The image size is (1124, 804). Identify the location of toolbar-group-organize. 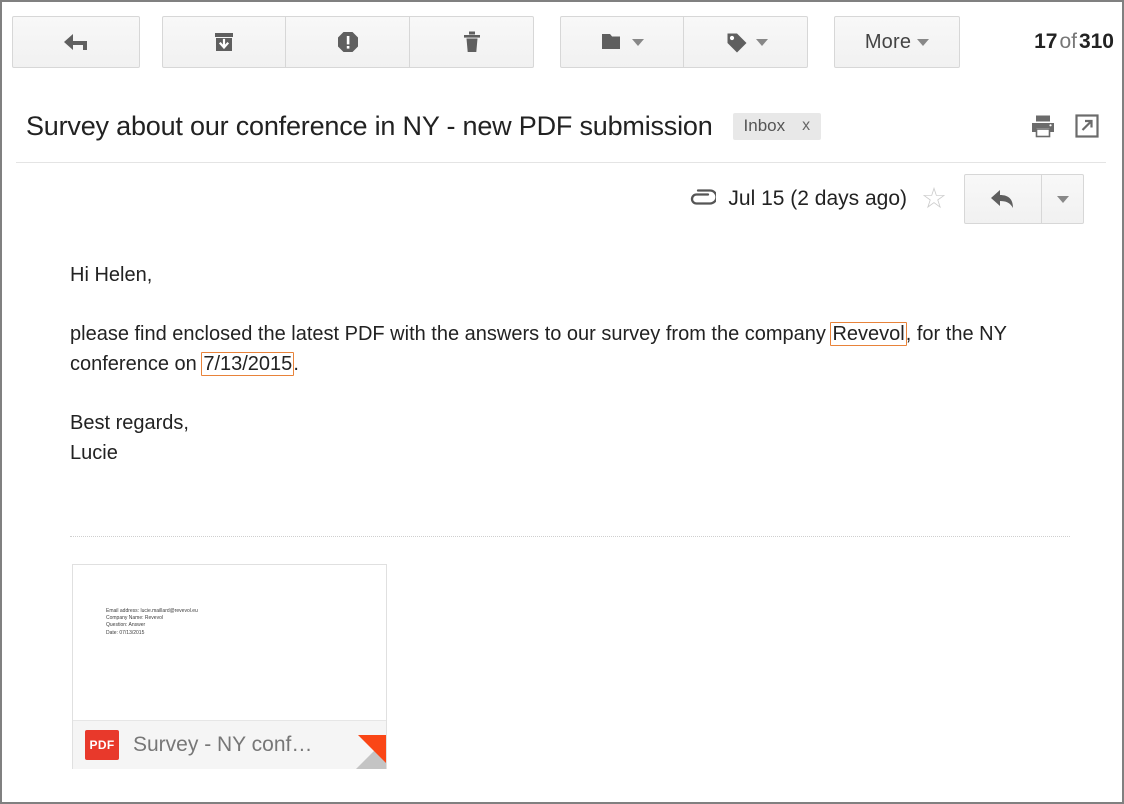
(684, 42).